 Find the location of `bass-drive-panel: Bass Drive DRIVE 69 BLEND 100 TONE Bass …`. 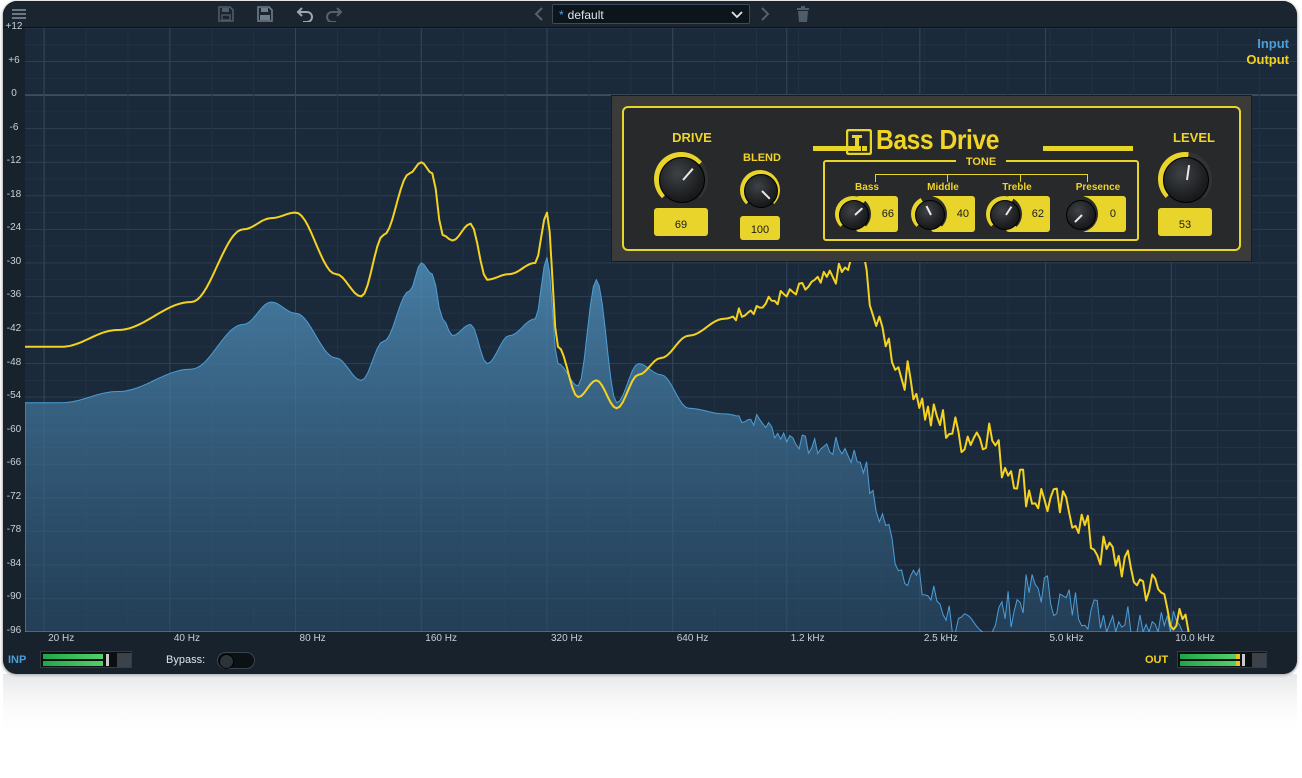

bass-drive-panel: Bass Drive DRIVE 69 BLEND 100 TONE Bass … is located at coordinates (931, 178).